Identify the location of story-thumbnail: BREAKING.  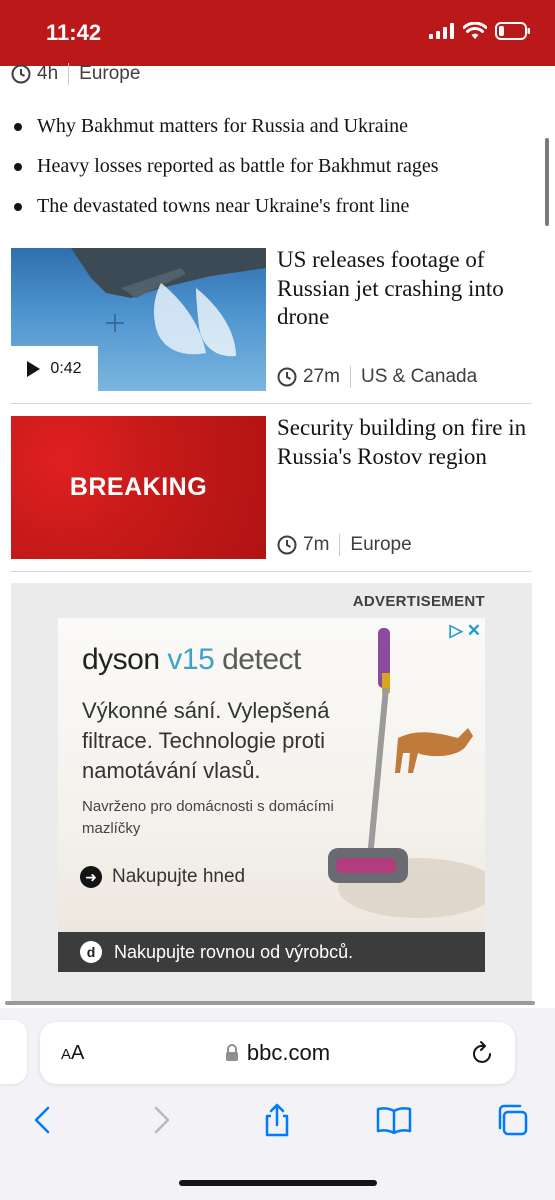
(138, 487).